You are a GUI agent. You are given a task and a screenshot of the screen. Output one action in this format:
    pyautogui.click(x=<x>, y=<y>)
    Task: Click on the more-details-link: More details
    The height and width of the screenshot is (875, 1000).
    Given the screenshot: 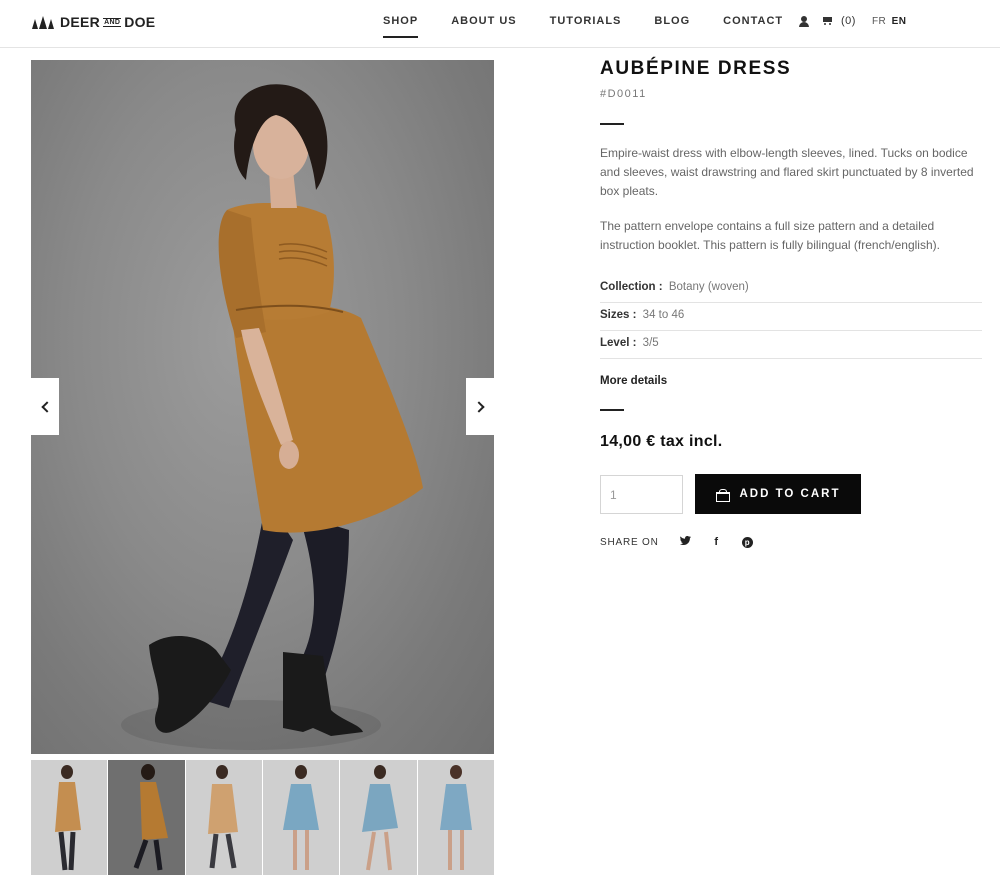 What is the action you would take?
    pyautogui.click(x=633, y=381)
    